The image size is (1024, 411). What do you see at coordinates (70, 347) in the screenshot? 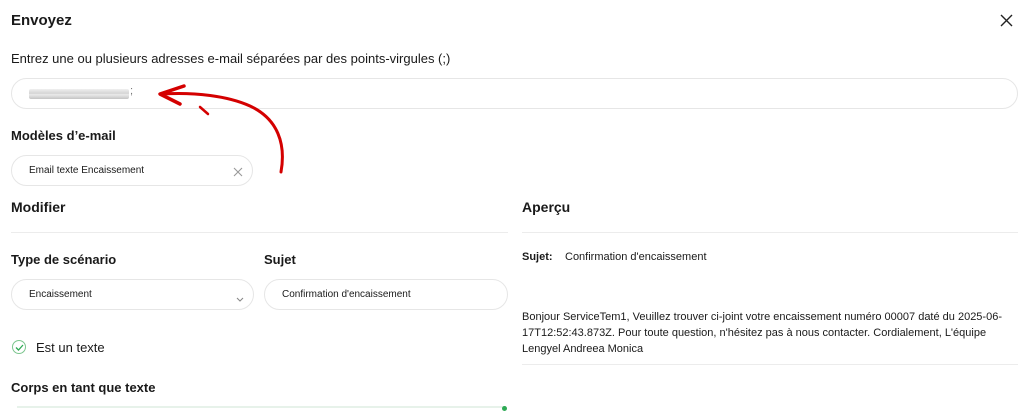
I see `is-text-label: Est un texte` at bounding box center [70, 347].